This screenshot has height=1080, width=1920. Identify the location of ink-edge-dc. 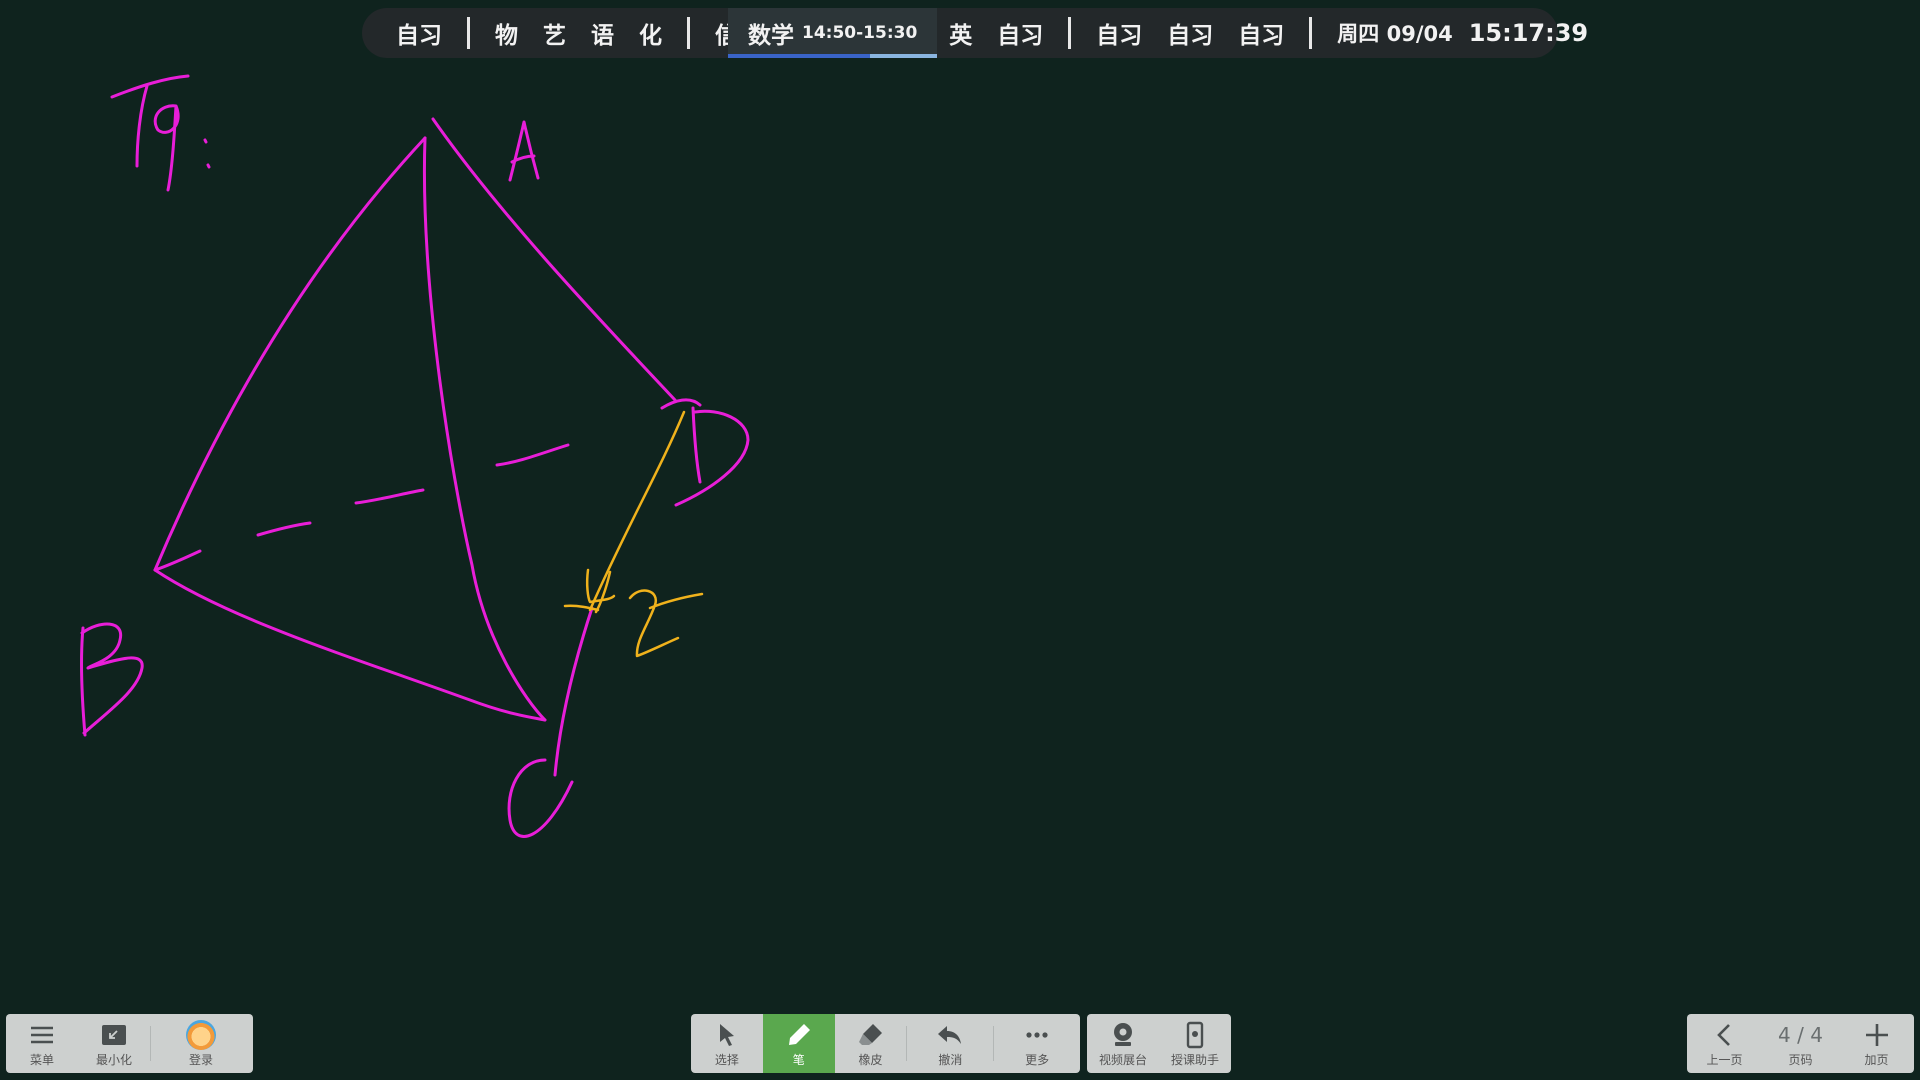
(573, 691).